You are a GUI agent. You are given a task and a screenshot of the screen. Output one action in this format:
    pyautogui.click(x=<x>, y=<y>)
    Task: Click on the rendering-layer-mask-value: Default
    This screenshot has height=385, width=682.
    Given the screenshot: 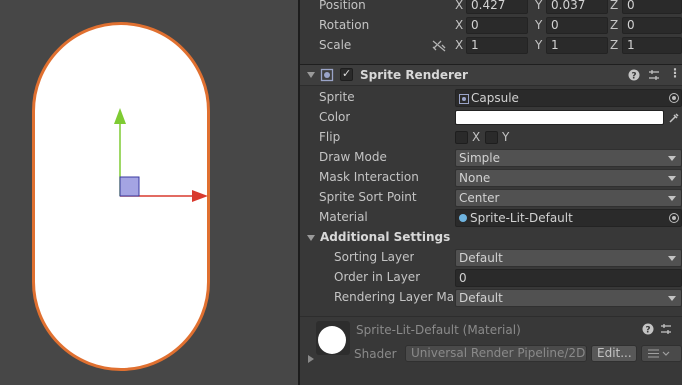 What is the action you would take?
    pyautogui.click(x=481, y=298)
    